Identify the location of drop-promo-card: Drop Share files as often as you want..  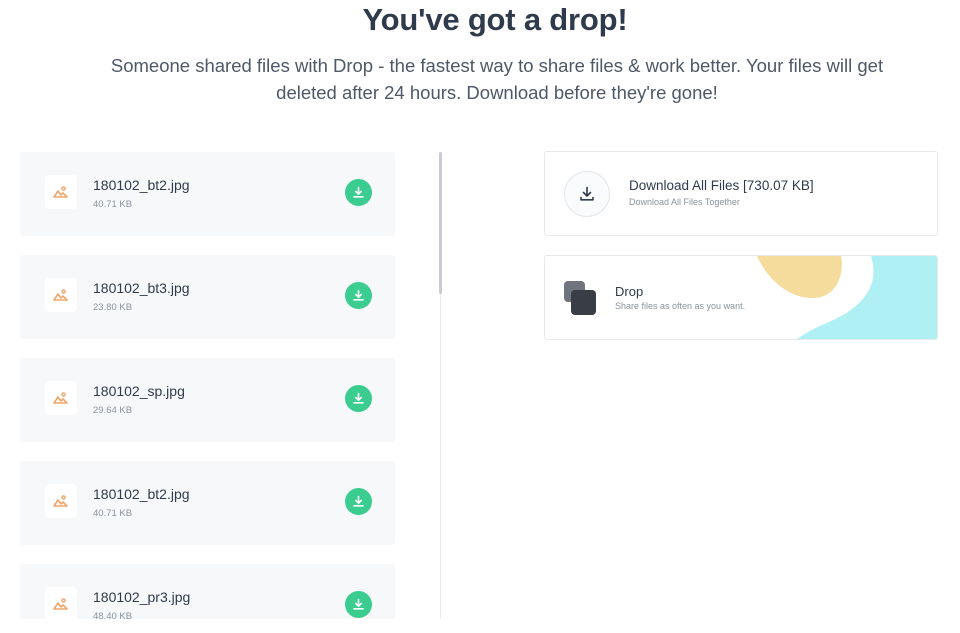
(741, 297).